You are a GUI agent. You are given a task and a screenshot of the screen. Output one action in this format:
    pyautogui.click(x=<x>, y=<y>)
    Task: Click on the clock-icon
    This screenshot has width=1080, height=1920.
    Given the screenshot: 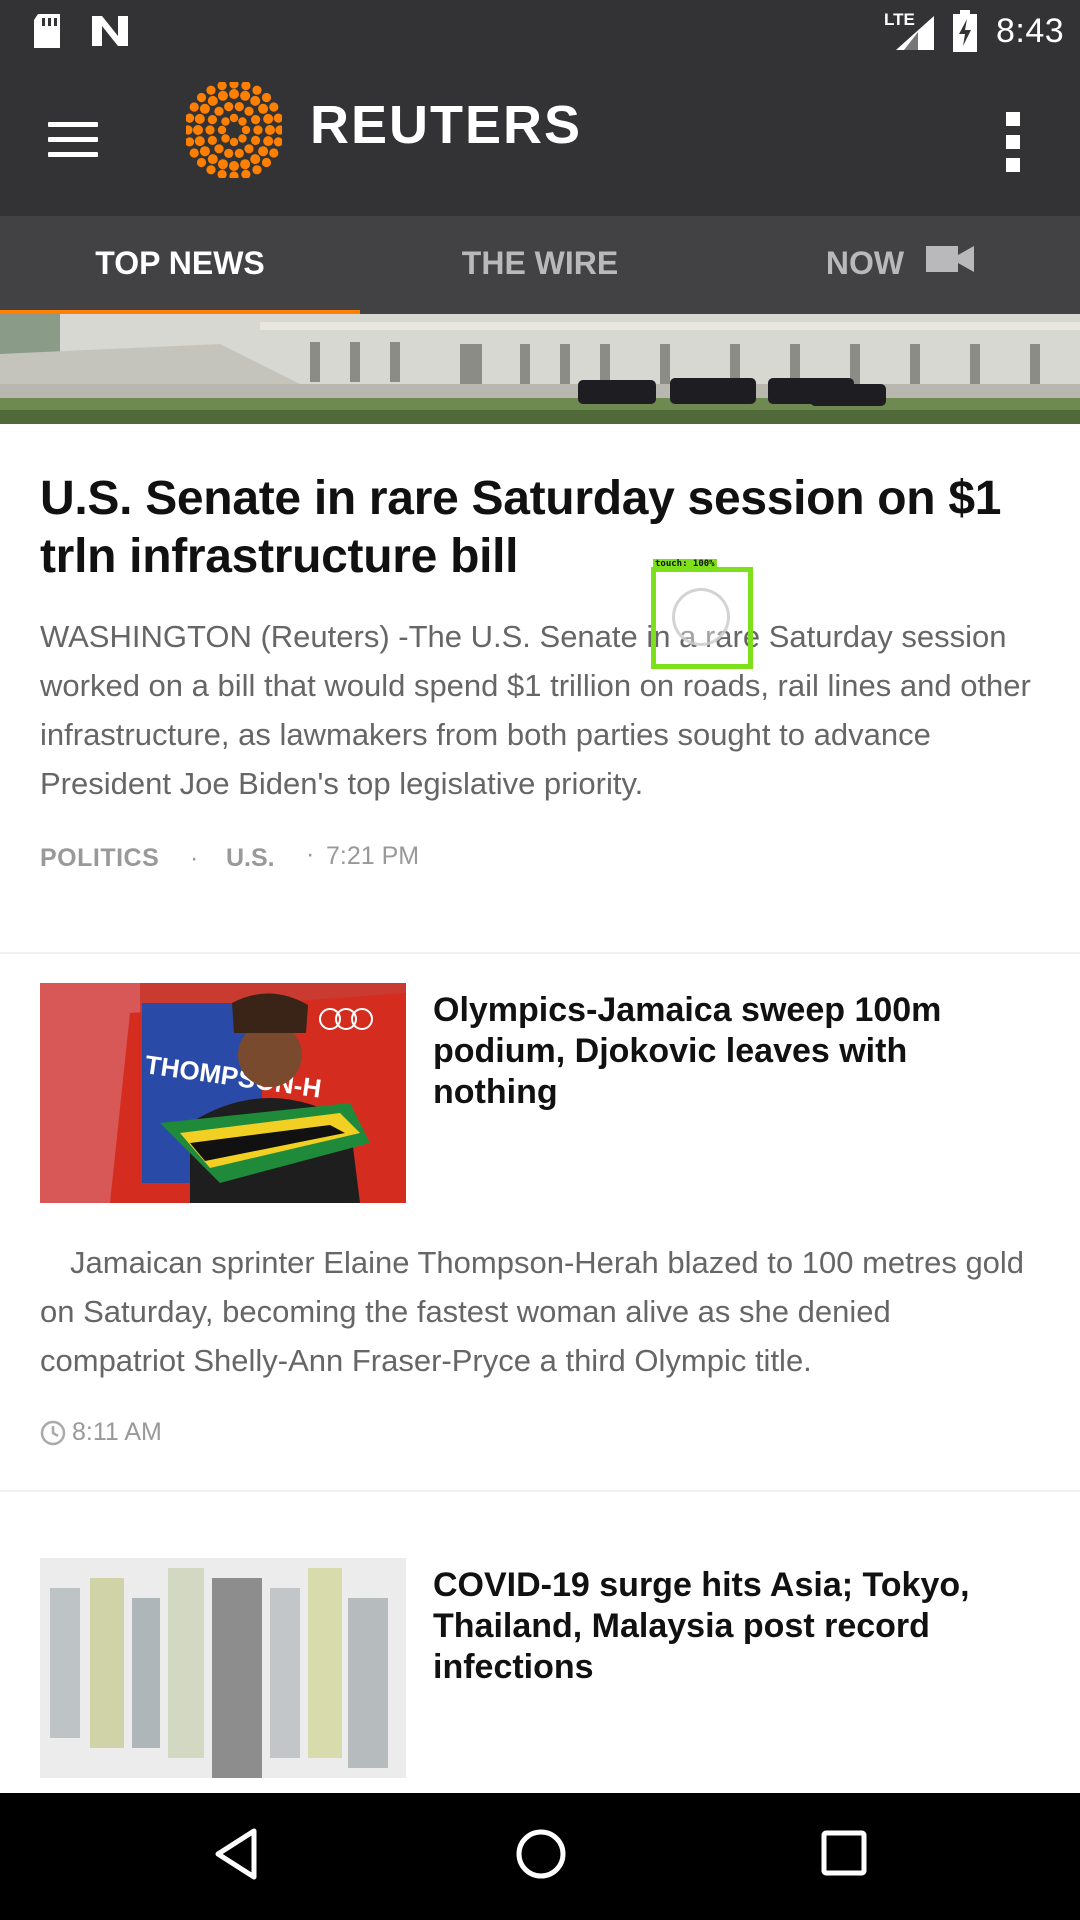 What is the action you would take?
    pyautogui.click(x=53, y=1435)
    